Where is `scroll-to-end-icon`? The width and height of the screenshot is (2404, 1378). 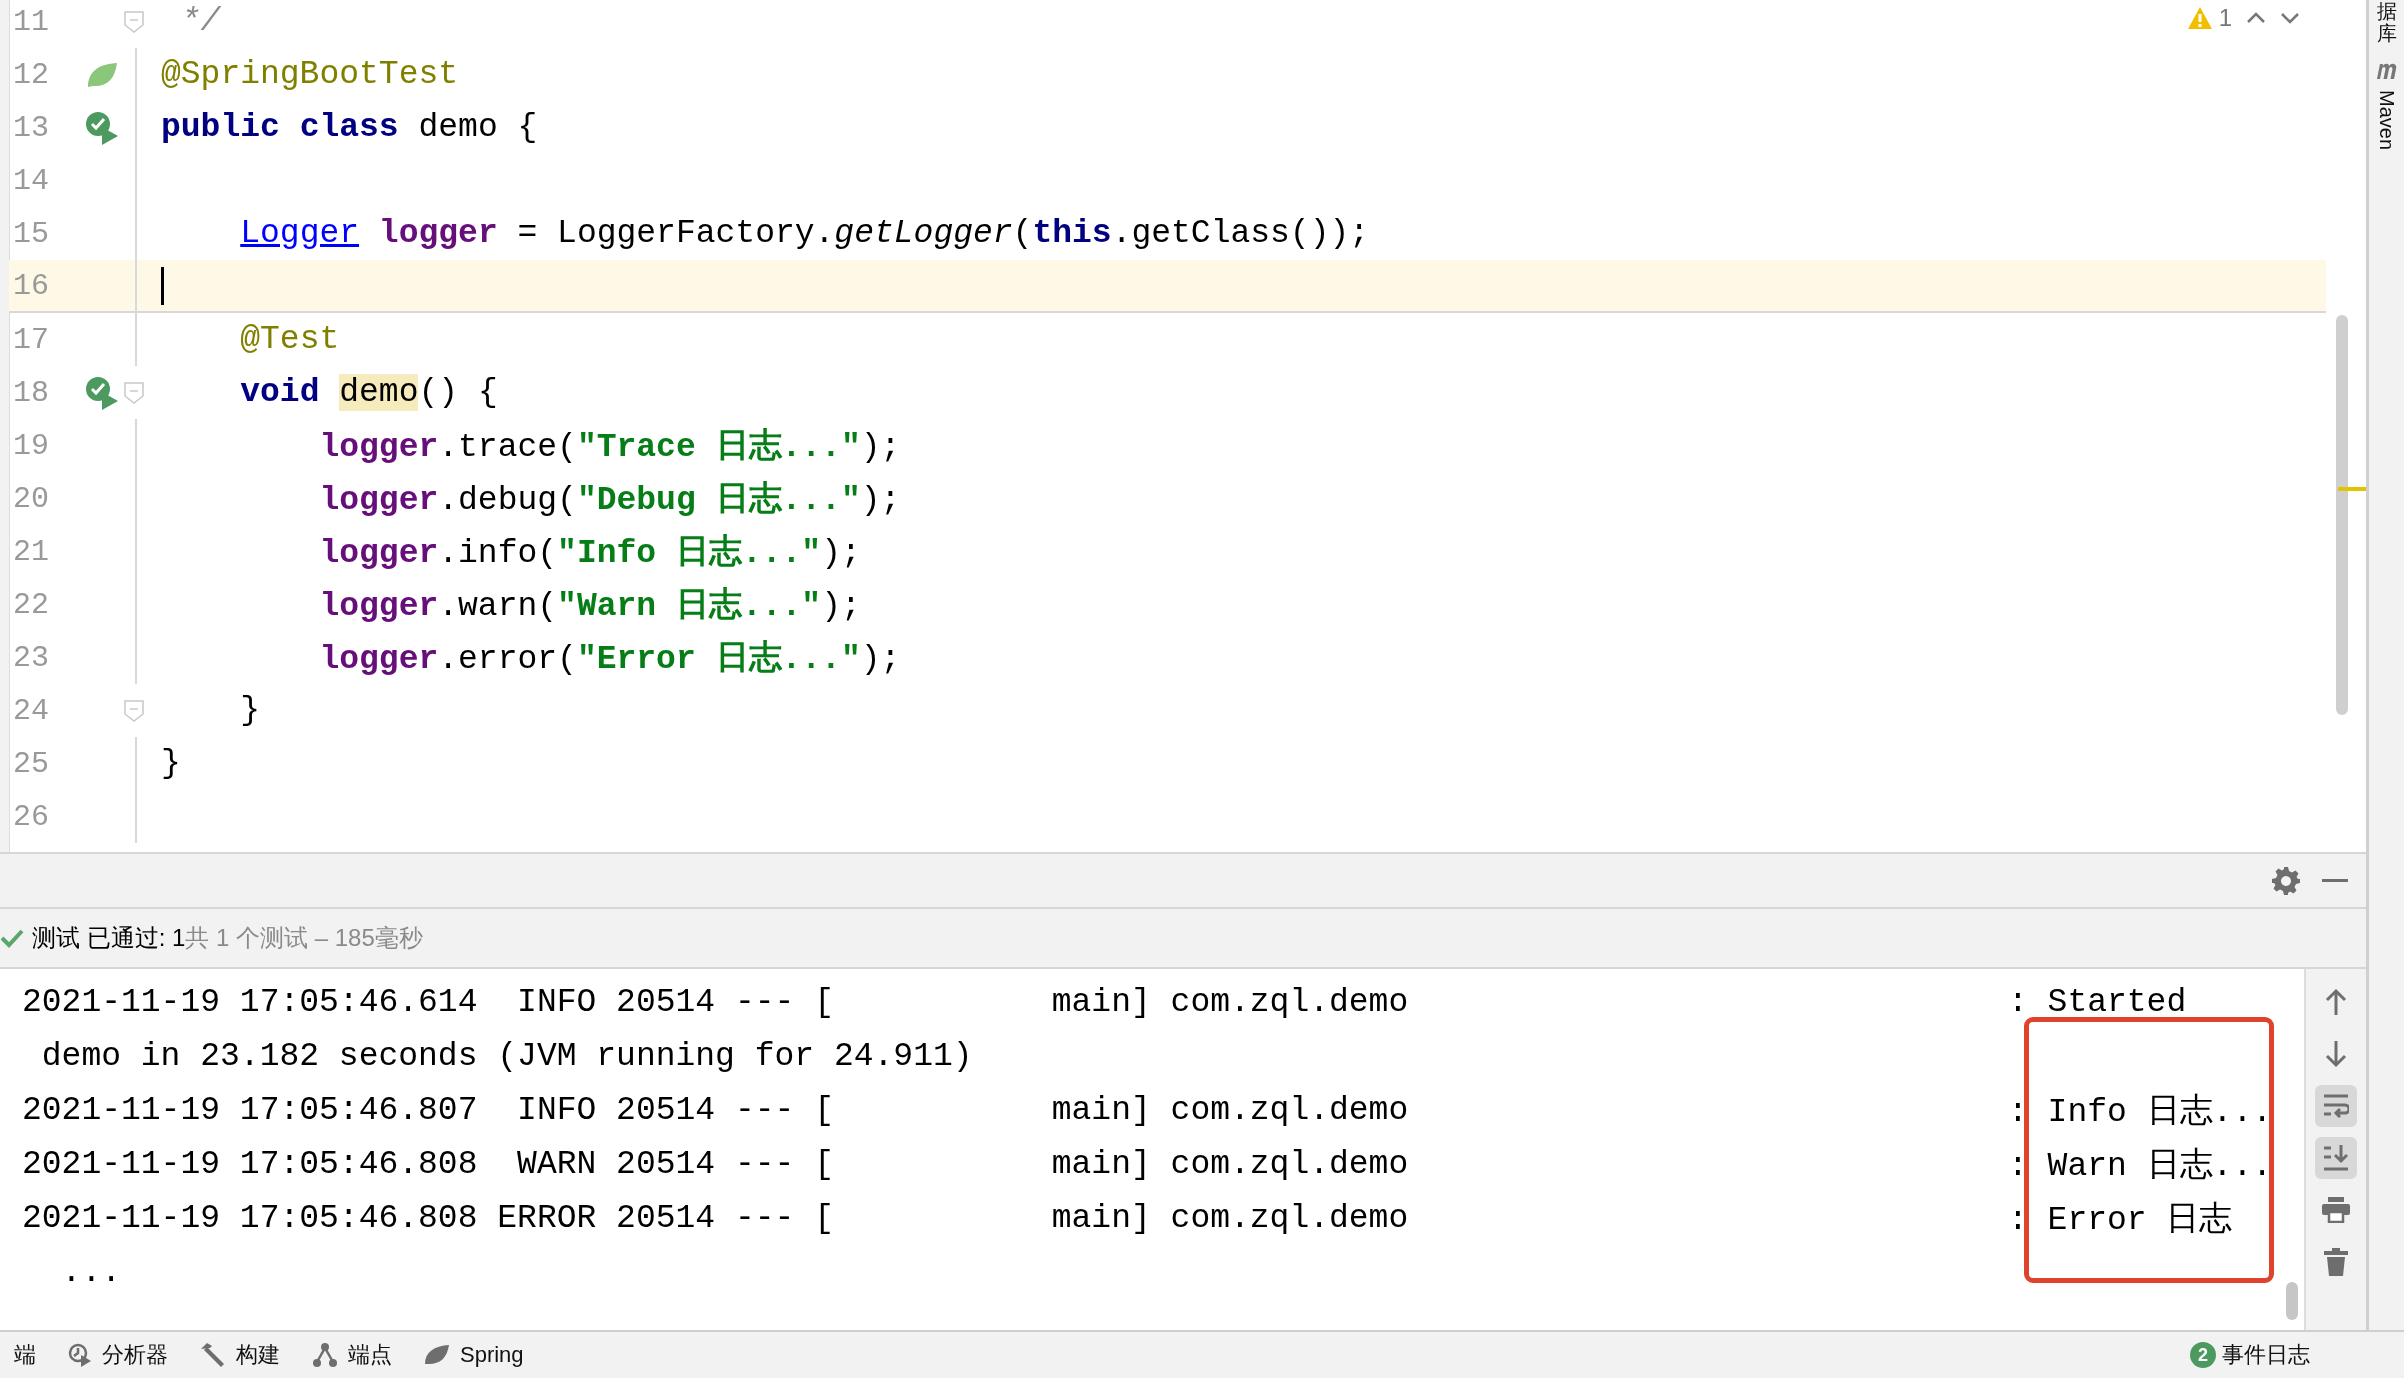
scroll-to-end-icon is located at coordinates (2336, 1158).